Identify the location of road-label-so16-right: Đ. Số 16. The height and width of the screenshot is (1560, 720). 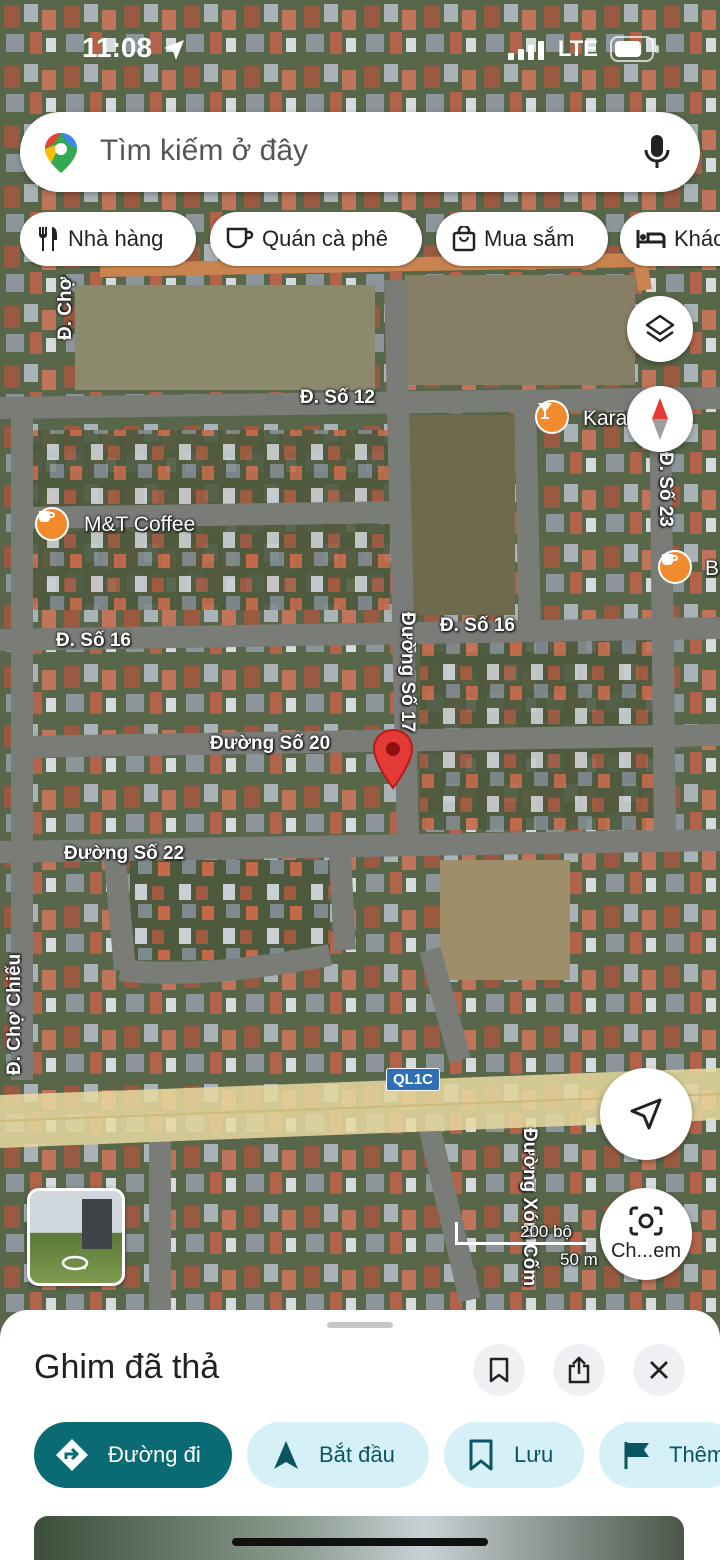
(477, 625).